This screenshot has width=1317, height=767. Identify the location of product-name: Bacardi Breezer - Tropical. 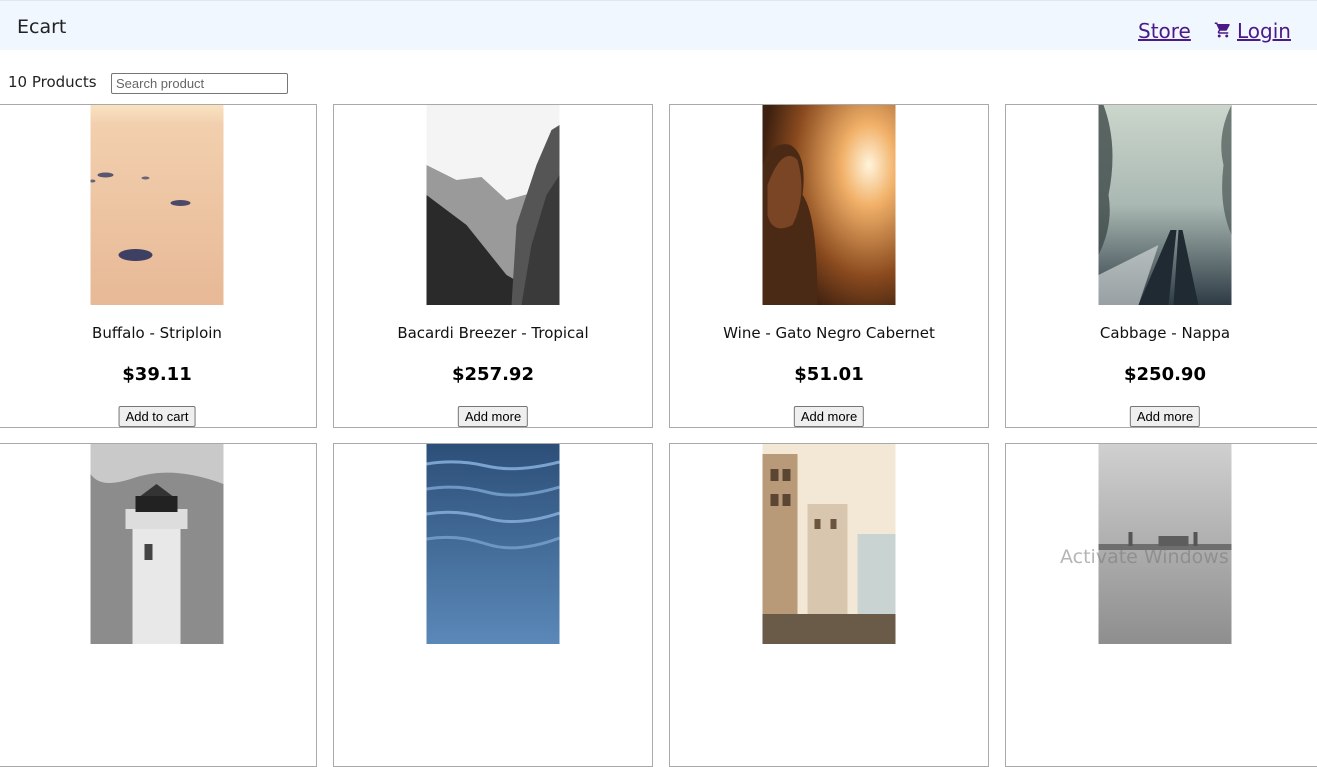
(493, 333).